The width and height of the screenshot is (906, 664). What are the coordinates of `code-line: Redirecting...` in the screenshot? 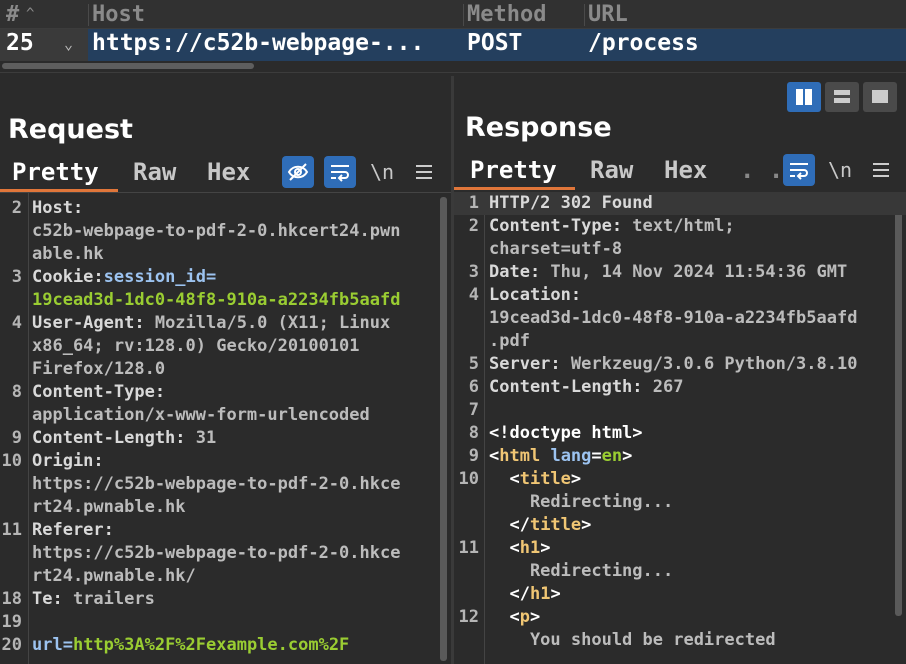 It's located at (680, 571).